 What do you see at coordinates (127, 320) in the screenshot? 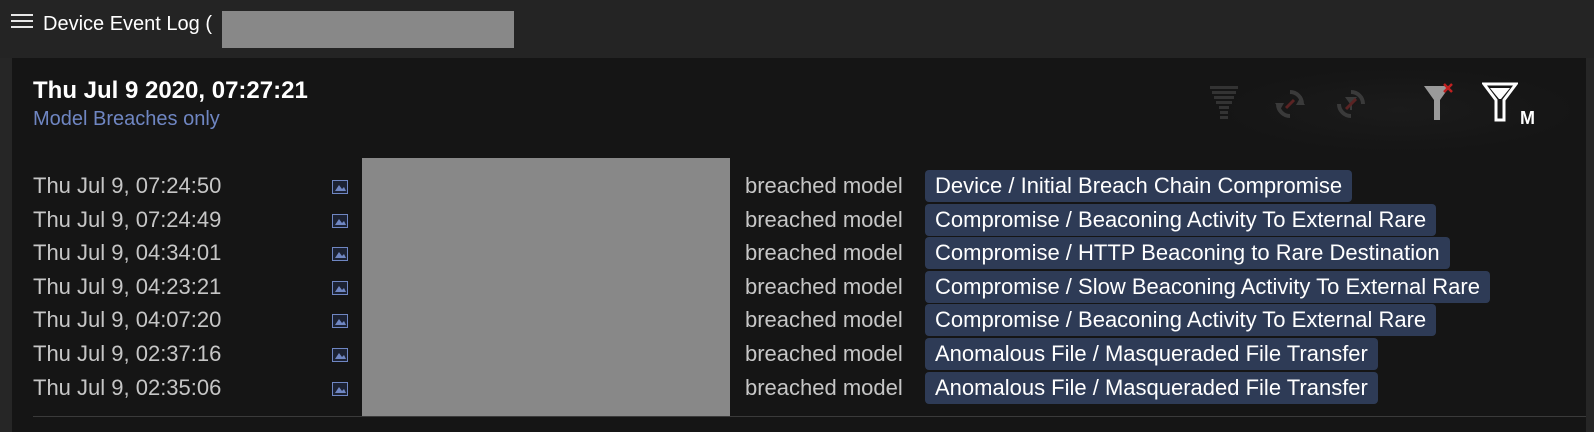
I see `event-time: Thu Jul 9, 04:07:20` at bounding box center [127, 320].